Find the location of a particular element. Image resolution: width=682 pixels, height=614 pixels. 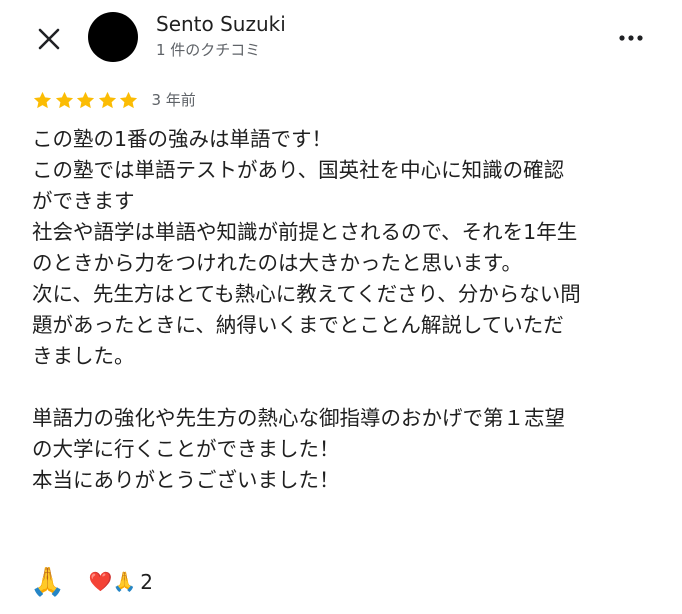

reaction-icons: ❤️🙏 is located at coordinates (112, 582).